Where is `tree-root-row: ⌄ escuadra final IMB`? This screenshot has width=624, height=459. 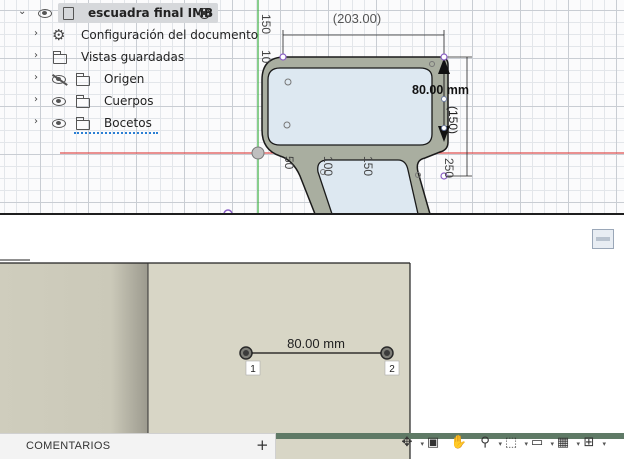 tree-root-row: ⌄ escuadra final IMB is located at coordinates (115, 13).